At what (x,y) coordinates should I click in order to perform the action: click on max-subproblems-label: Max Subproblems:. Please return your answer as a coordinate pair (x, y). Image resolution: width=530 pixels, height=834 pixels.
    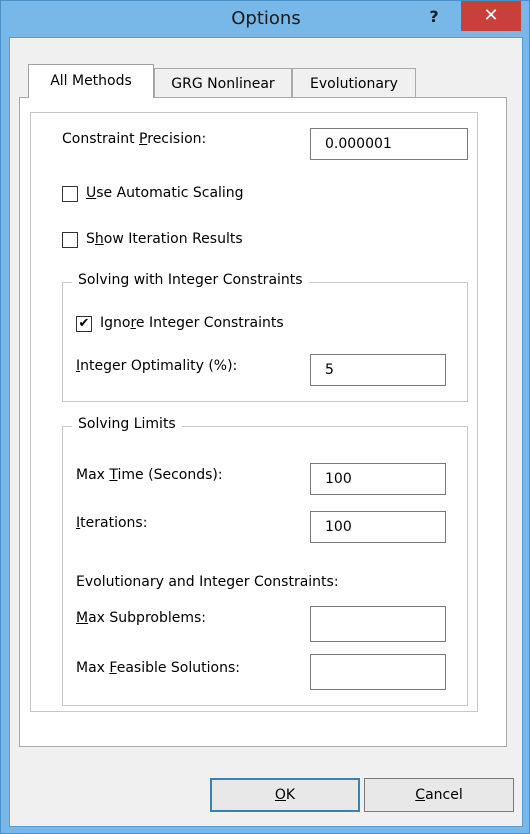
    Looking at the image, I should click on (141, 618).